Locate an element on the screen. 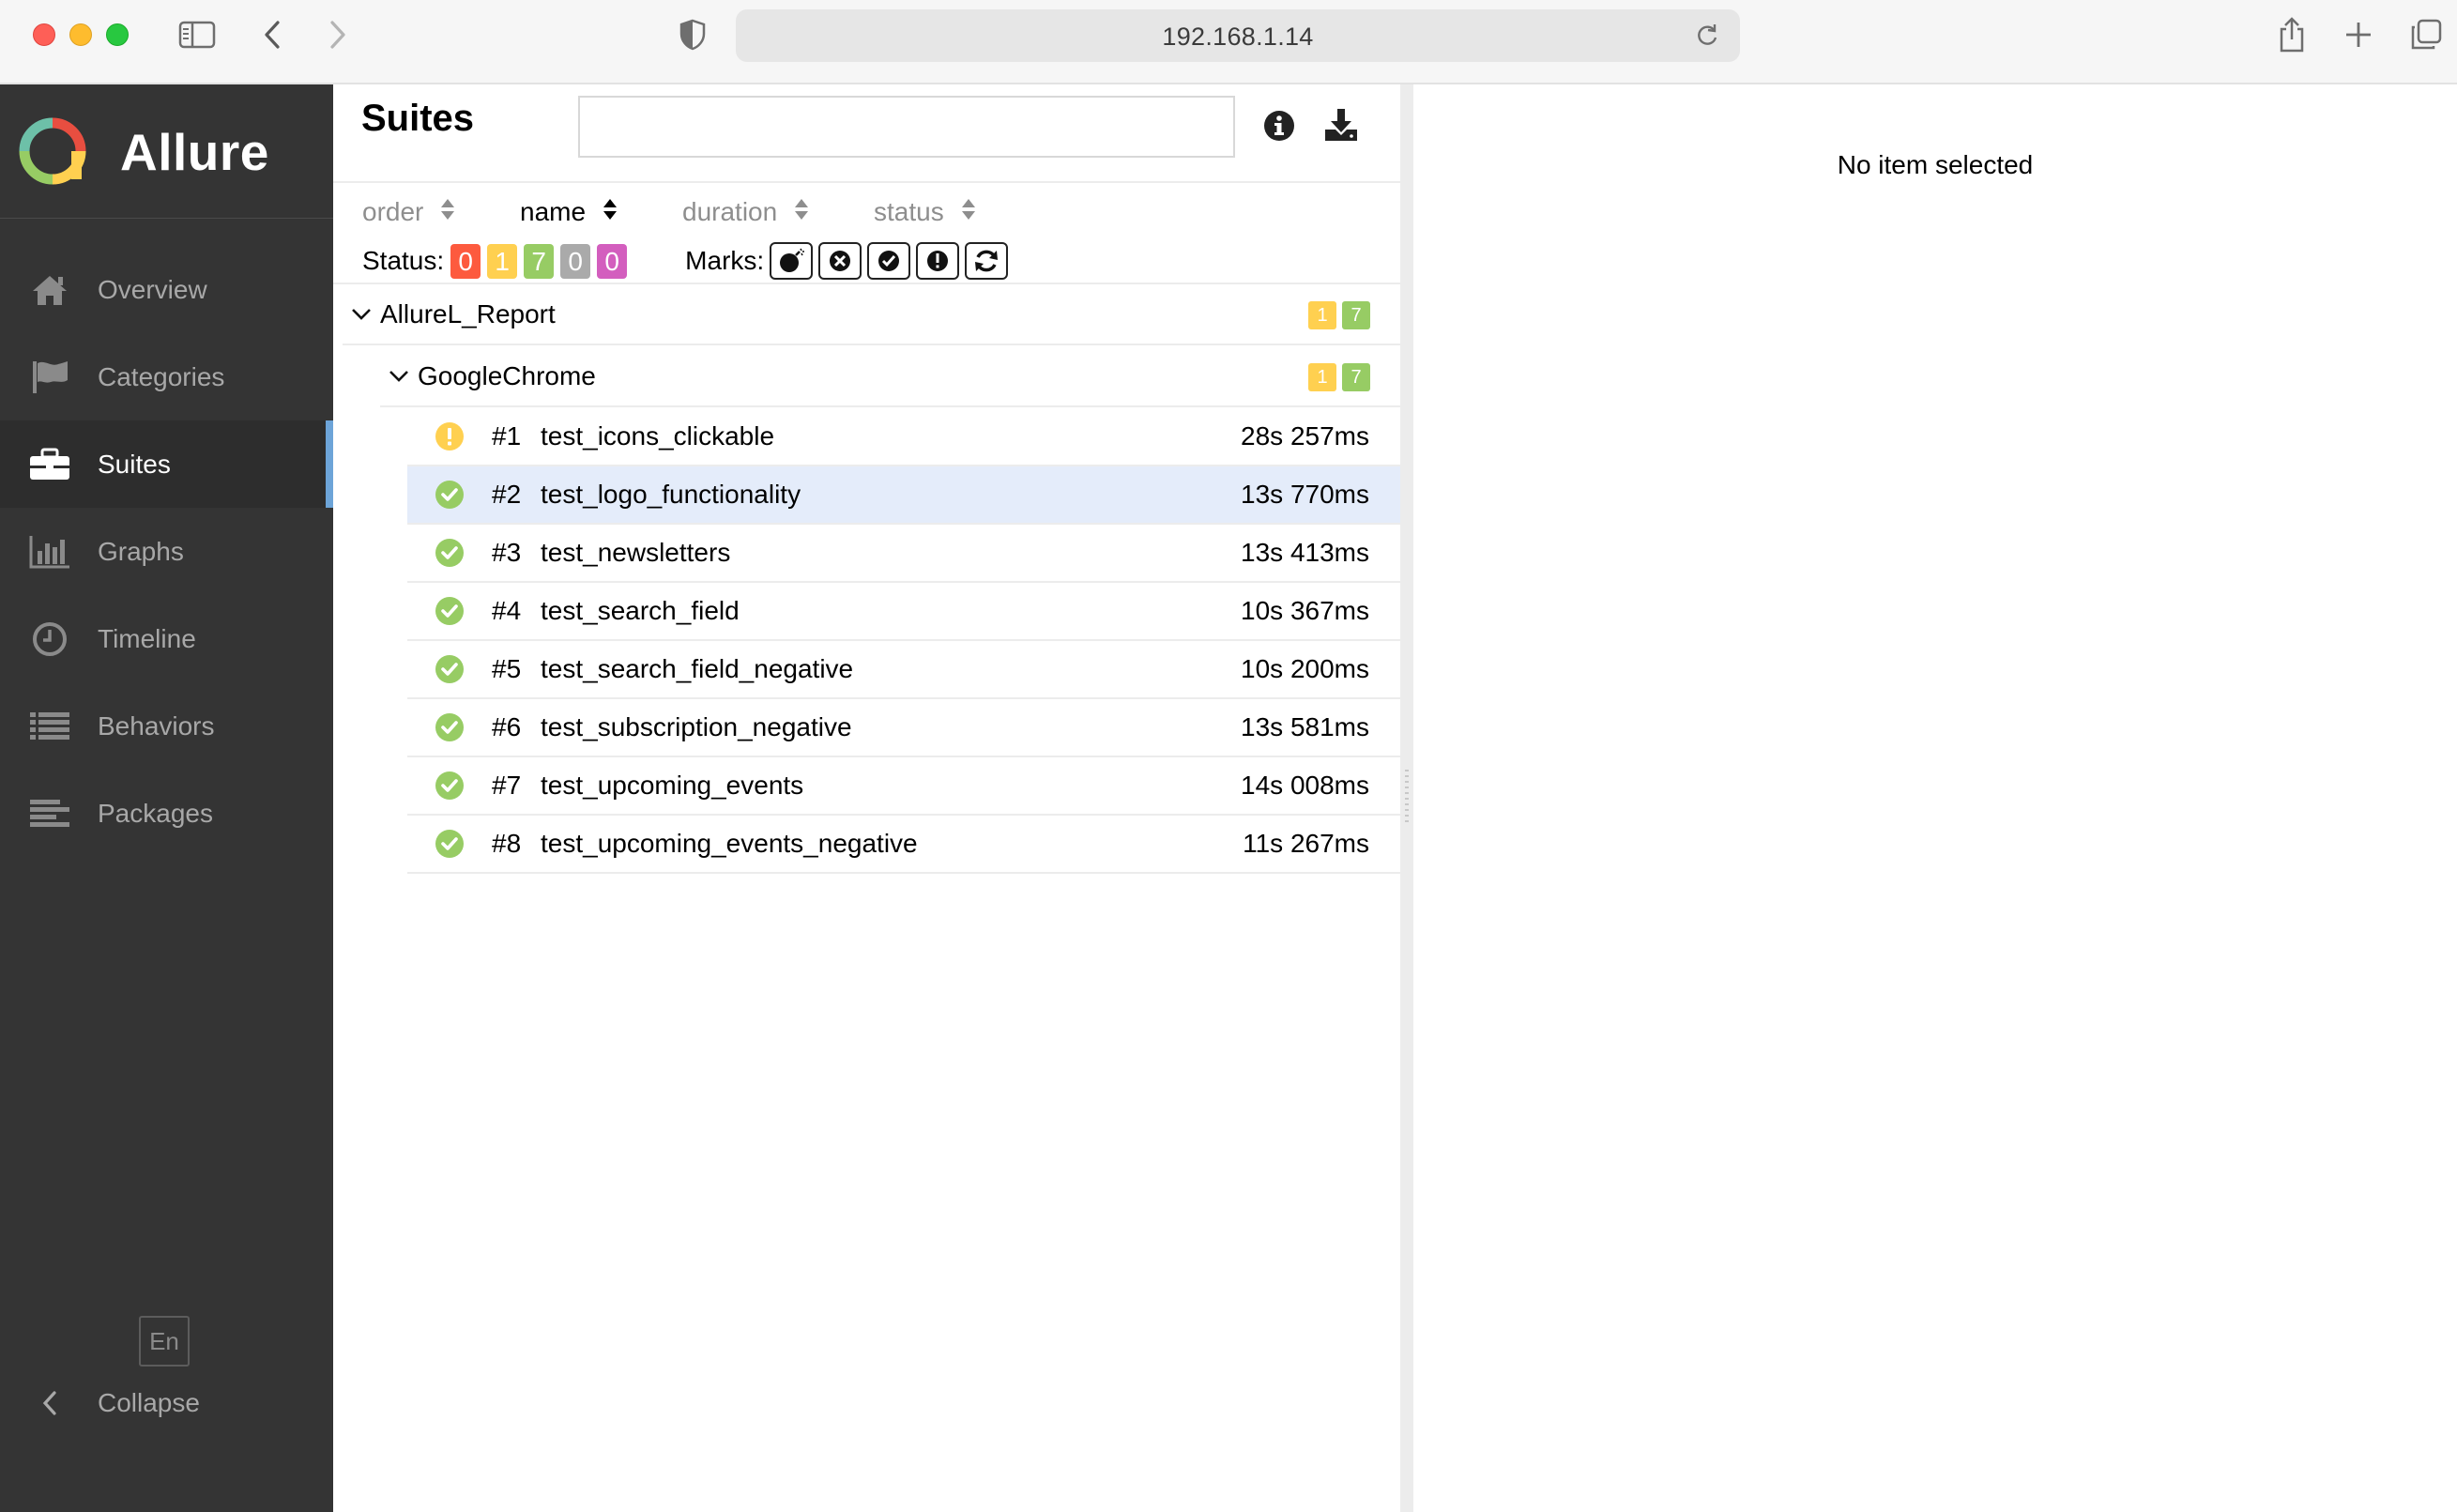 The height and width of the screenshot is (1512, 2457). passed-status-icon is located at coordinates (449, 669).